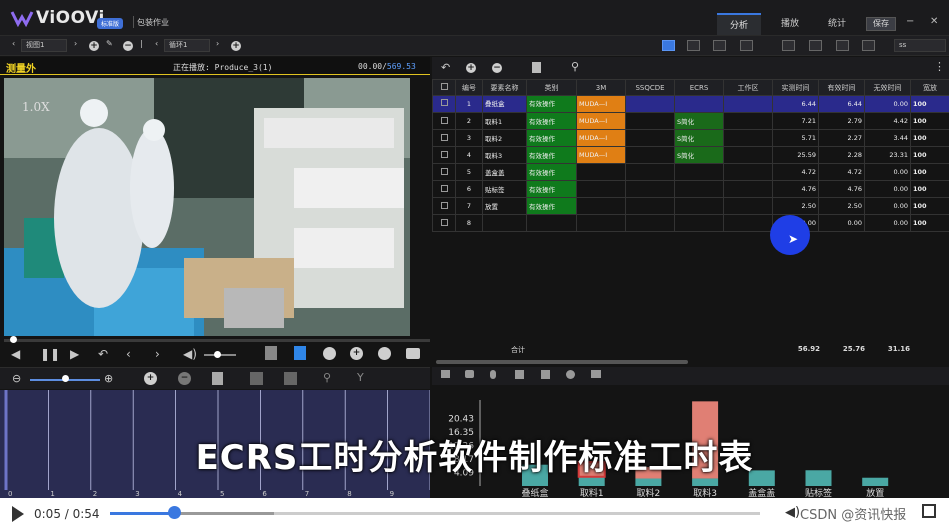 This screenshot has width=949, height=532. I want to click on measured-time-cell: 6.44, so click(795, 104).